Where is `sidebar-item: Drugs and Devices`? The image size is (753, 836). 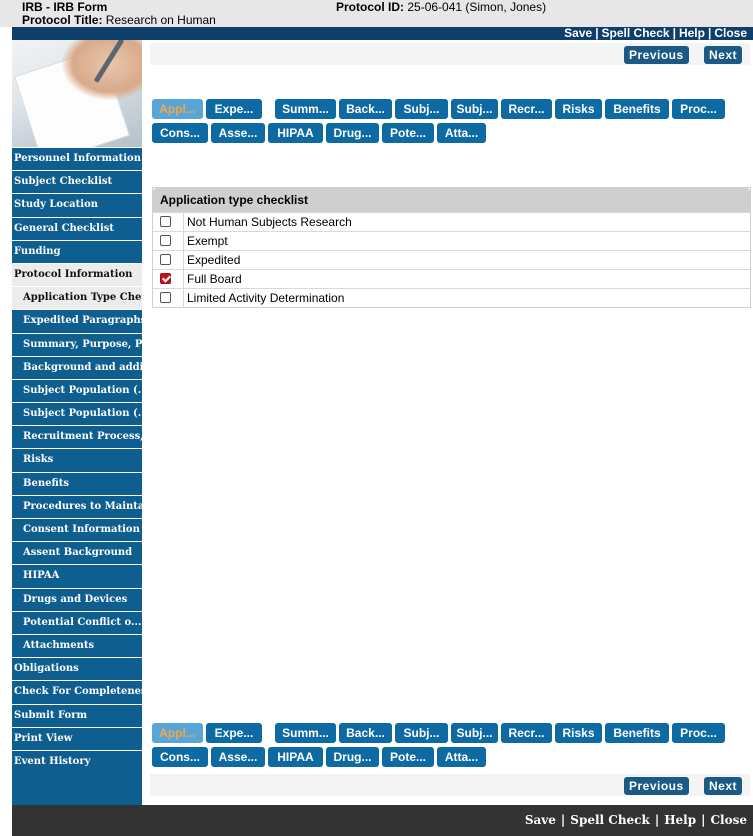 sidebar-item: Drugs and Devices is located at coordinates (77, 599).